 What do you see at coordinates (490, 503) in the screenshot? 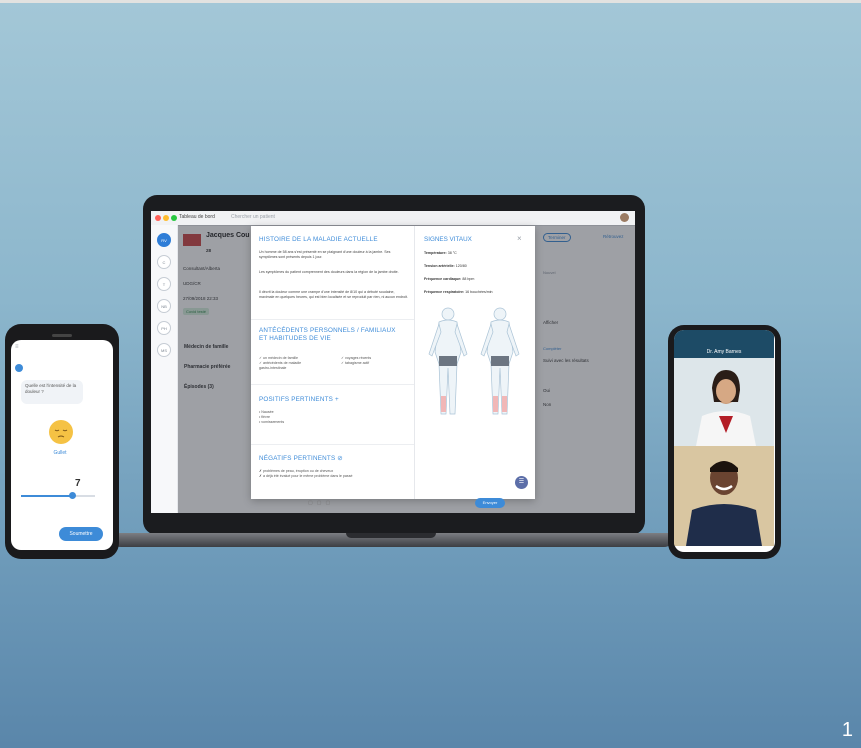
I see `send-button: Envoyer` at bounding box center [490, 503].